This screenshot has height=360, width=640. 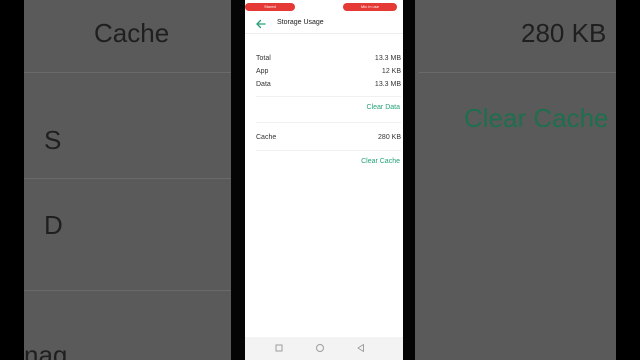 What do you see at coordinates (266, 137) in the screenshot?
I see `row-label: Cache` at bounding box center [266, 137].